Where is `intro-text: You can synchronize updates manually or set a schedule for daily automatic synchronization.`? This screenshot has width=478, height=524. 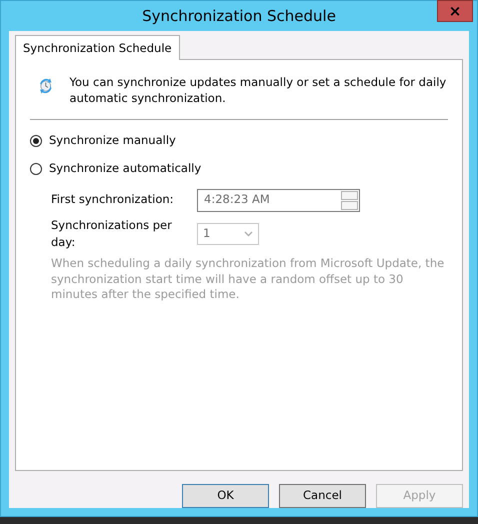 intro-text: You can synchronize updates manually or set a schedule for daily automatic synchronization. is located at coordinates (259, 90).